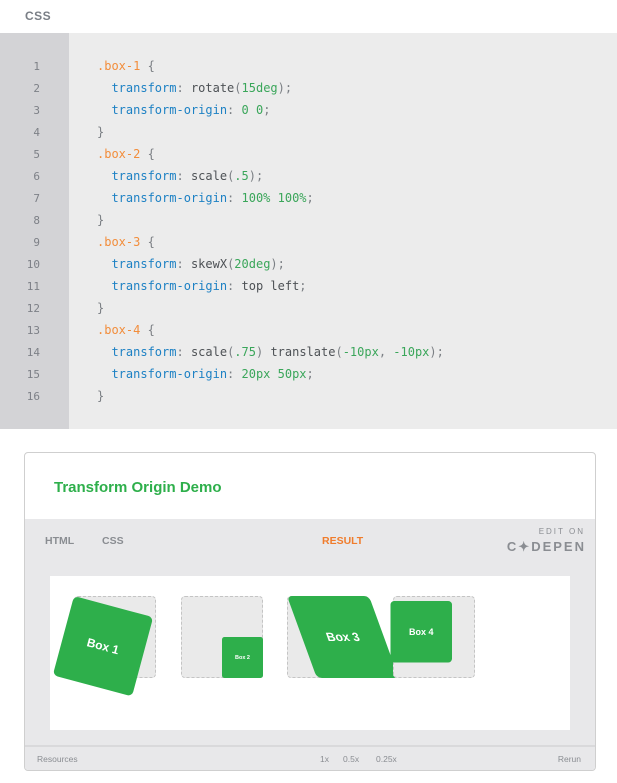 This screenshot has width=617, height=783. I want to click on zoom-1x-button: 1x, so click(324, 759).